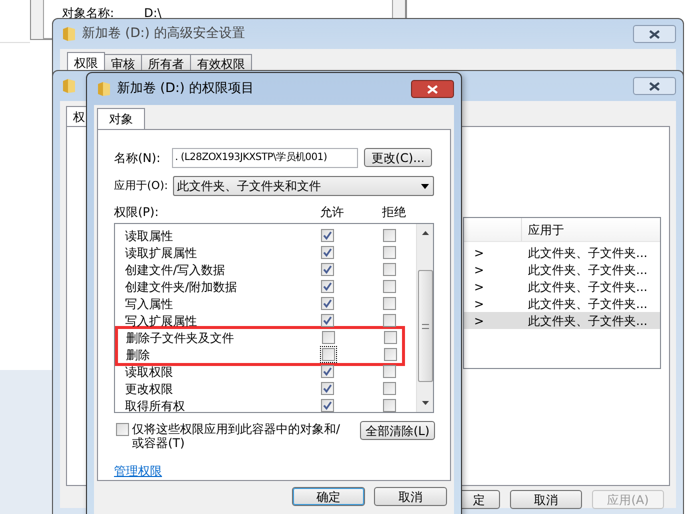  I want to click on tab: 对象, so click(121, 118).